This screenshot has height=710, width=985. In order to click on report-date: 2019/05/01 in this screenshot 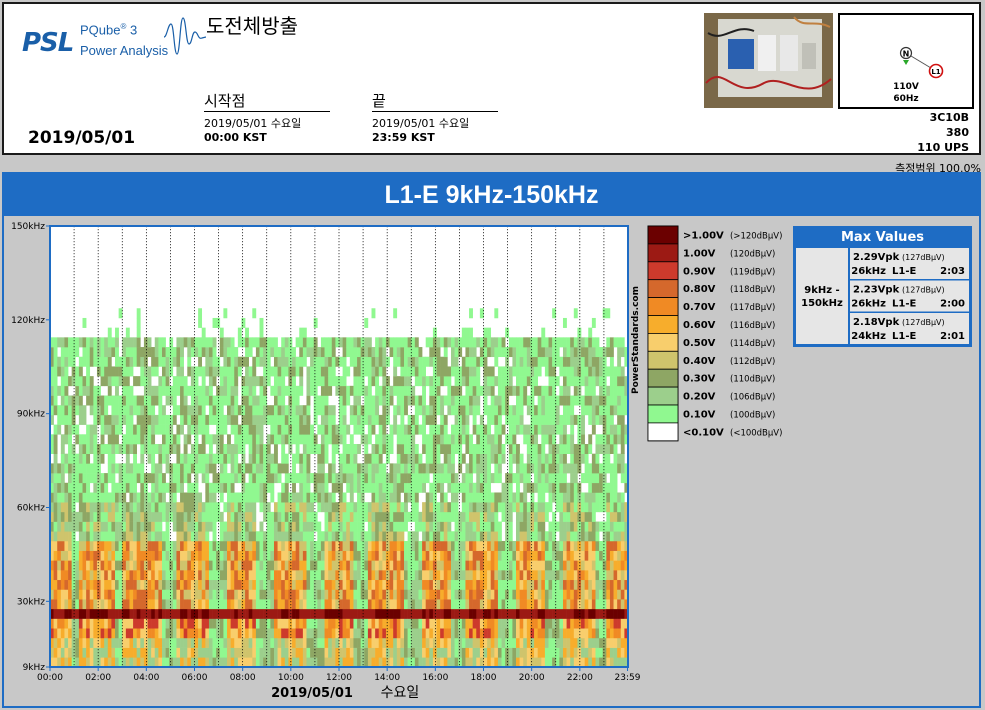, I will do `click(82, 138)`.